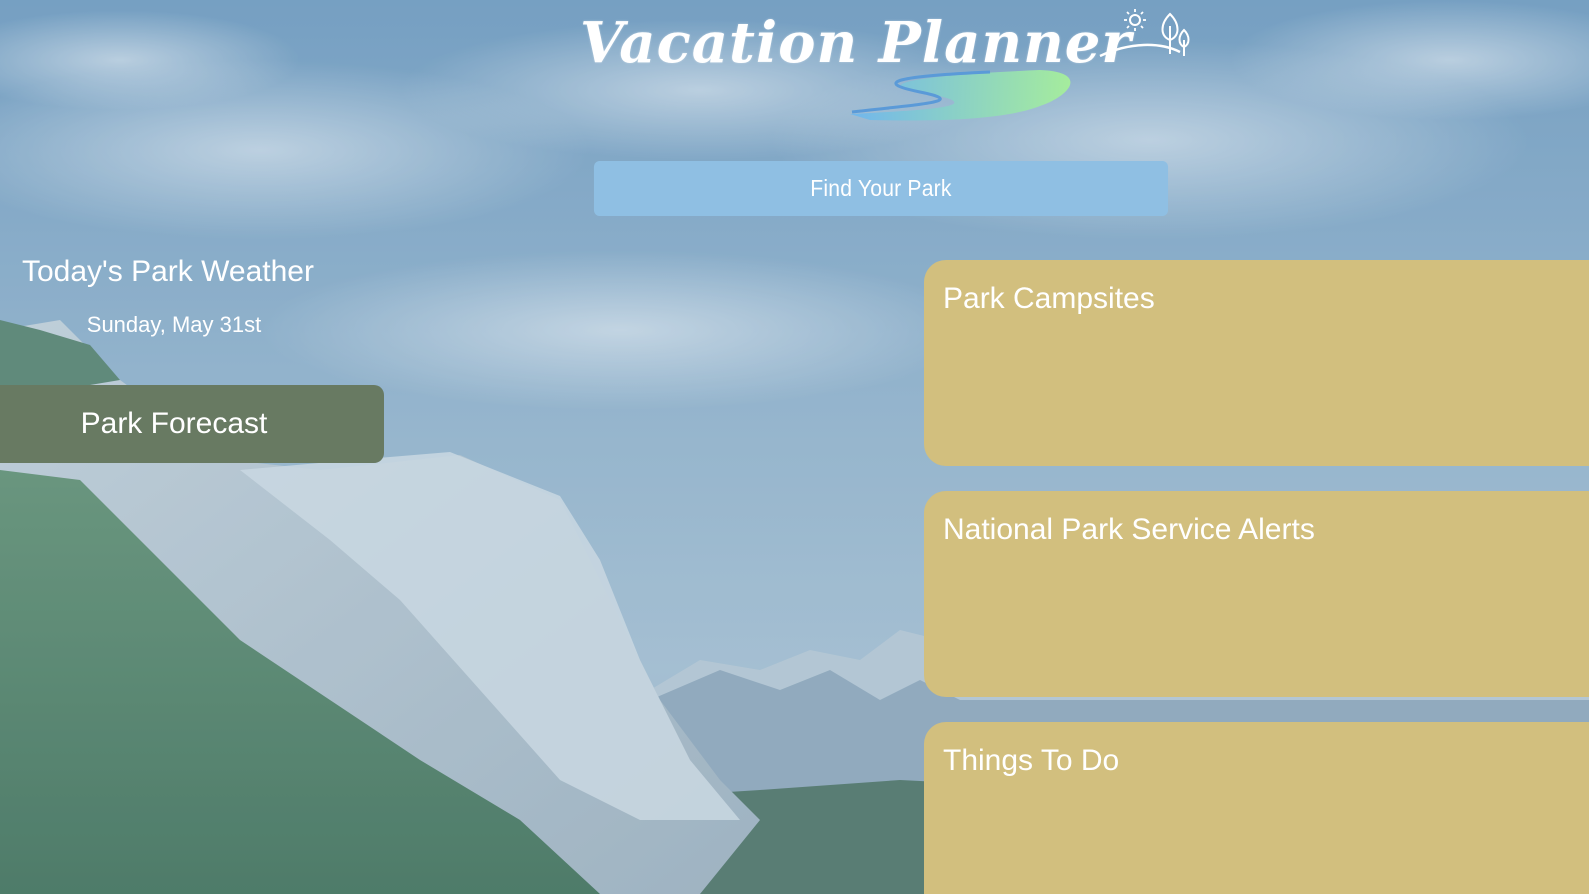 The width and height of the screenshot is (1589, 894). I want to click on find-your-park-button: Find Your Park, so click(881, 188).